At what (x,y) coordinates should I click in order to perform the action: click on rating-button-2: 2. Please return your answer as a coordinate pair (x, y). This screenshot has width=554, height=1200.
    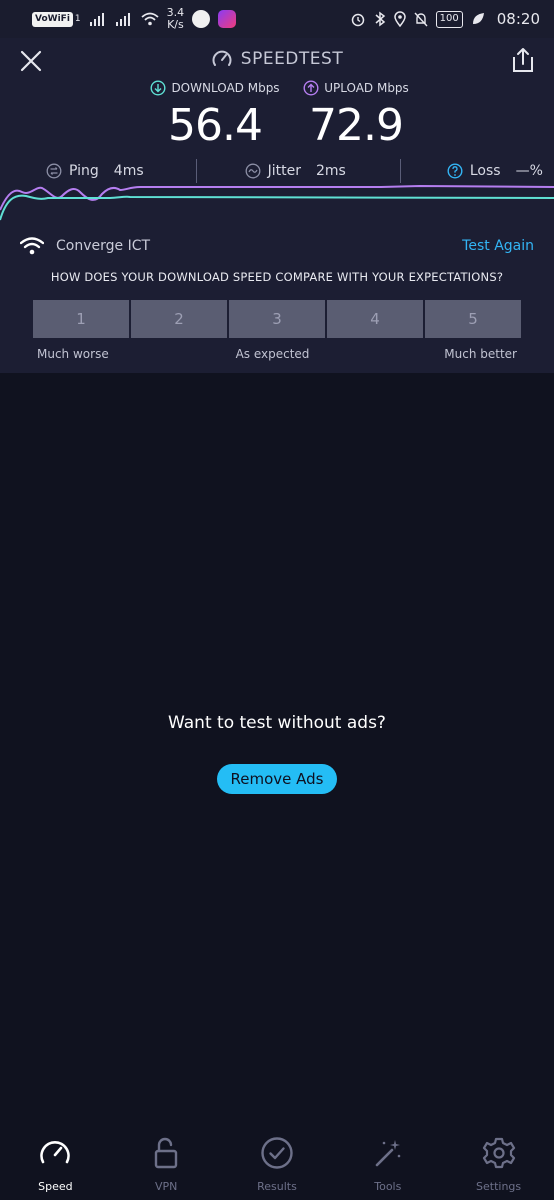
    Looking at the image, I should click on (179, 319).